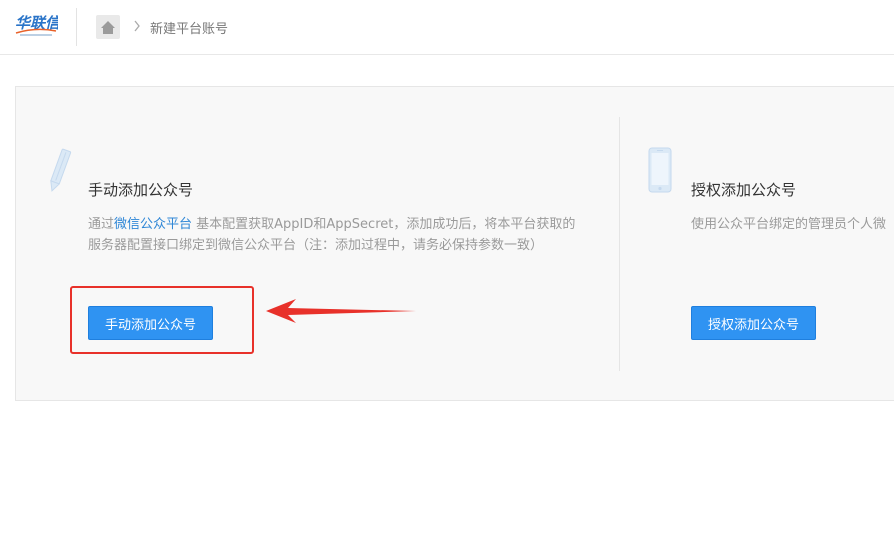  What do you see at coordinates (189, 29) in the screenshot?
I see `breadcrumb-current: 新建平台账号` at bounding box center [189, 29].